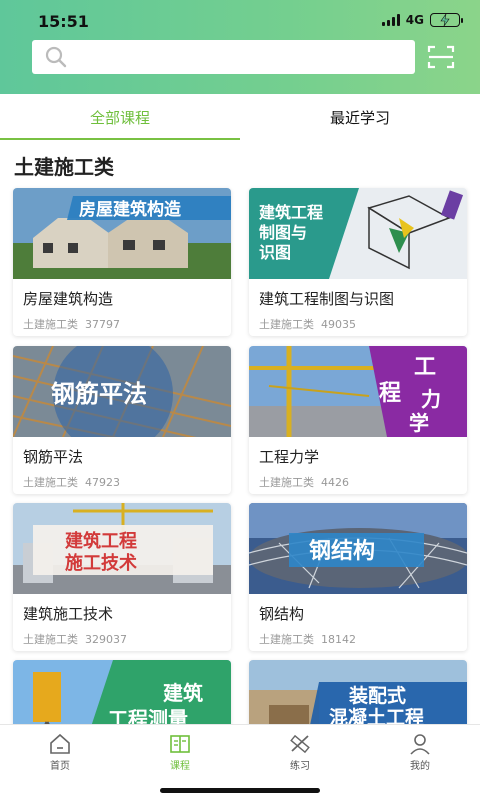  I want to click on course-meta: 土建施工类 49035, so click(307, 324).